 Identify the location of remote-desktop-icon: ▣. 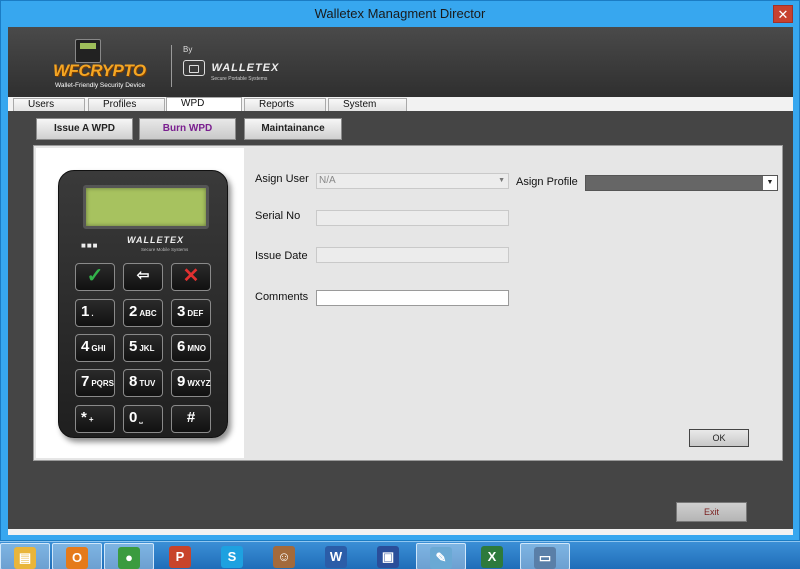
(388, 557).